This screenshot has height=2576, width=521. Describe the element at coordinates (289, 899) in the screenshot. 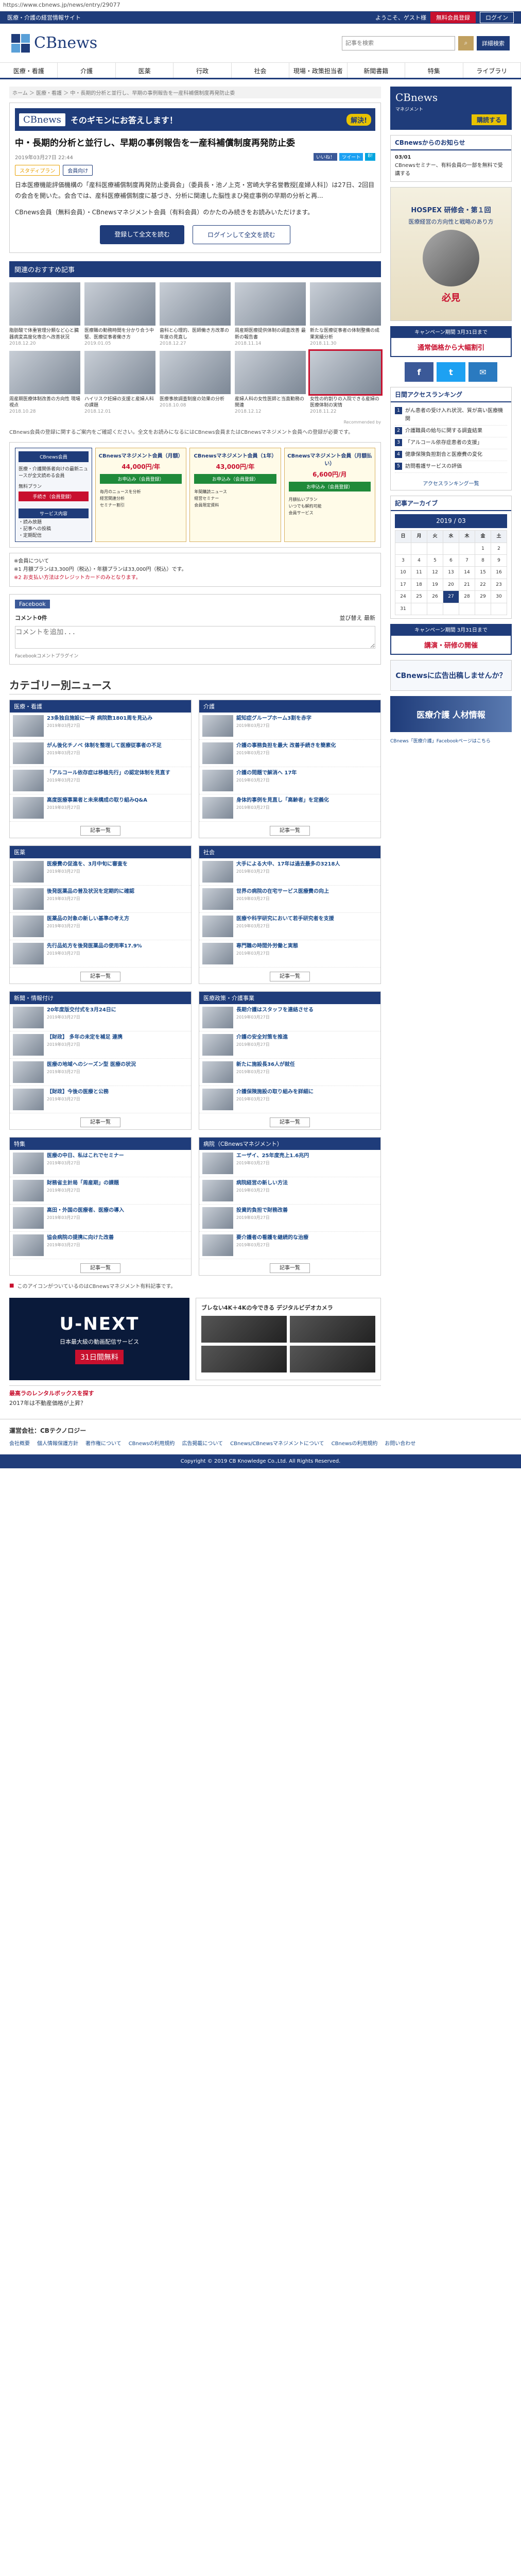

I see `category-article: 世界の病院の在宅サービス医療費の向上 2019年03月27日` at that location.